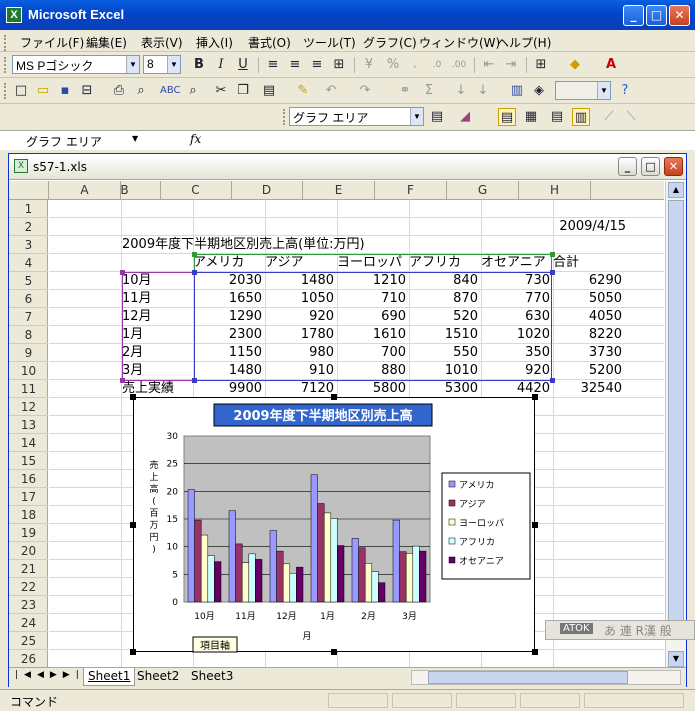 The image size is (695, 711). I want to click on scroll-up-icon: ▲, so click(676, 190).